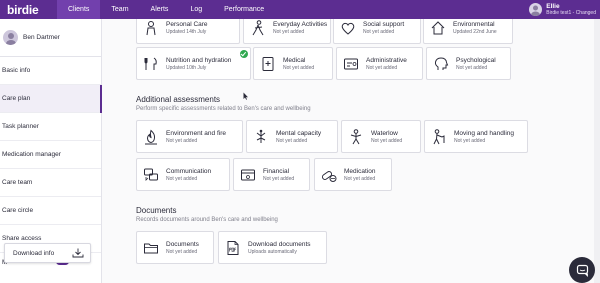  I want to click on financial-icon, so click(248, 174).